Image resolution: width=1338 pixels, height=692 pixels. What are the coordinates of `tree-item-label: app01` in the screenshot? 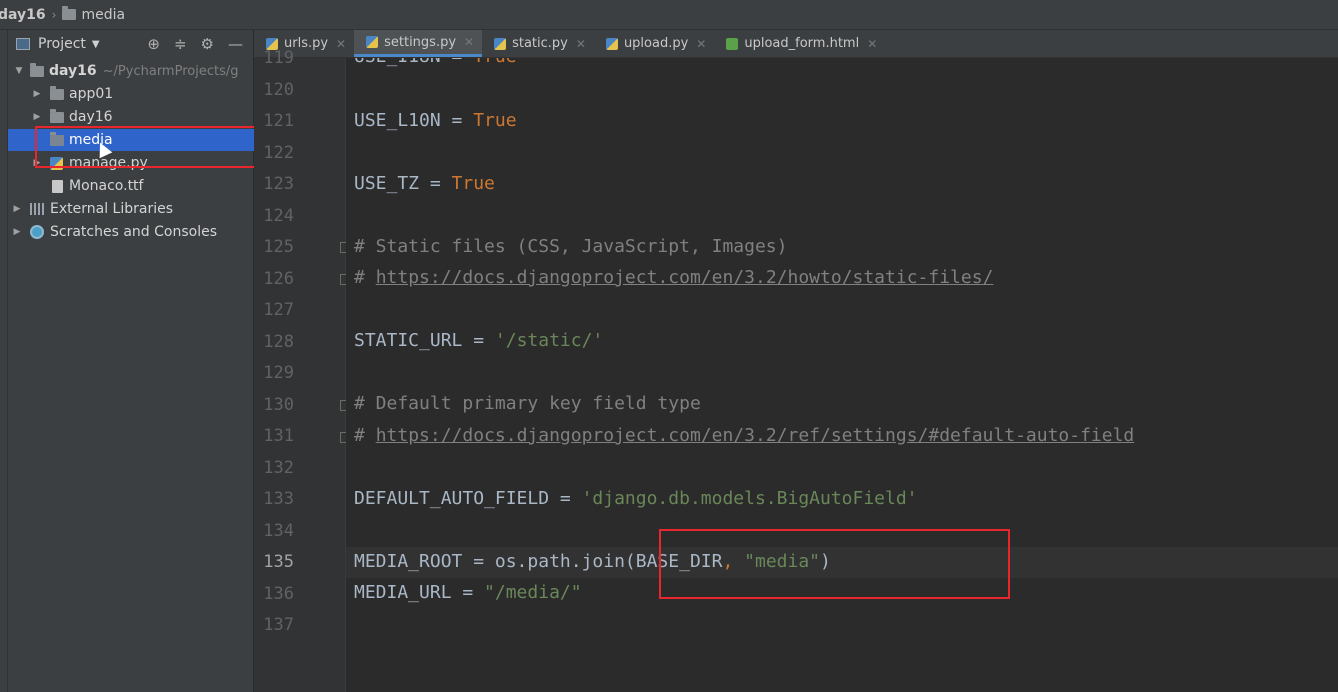 It's located at (91, 94).